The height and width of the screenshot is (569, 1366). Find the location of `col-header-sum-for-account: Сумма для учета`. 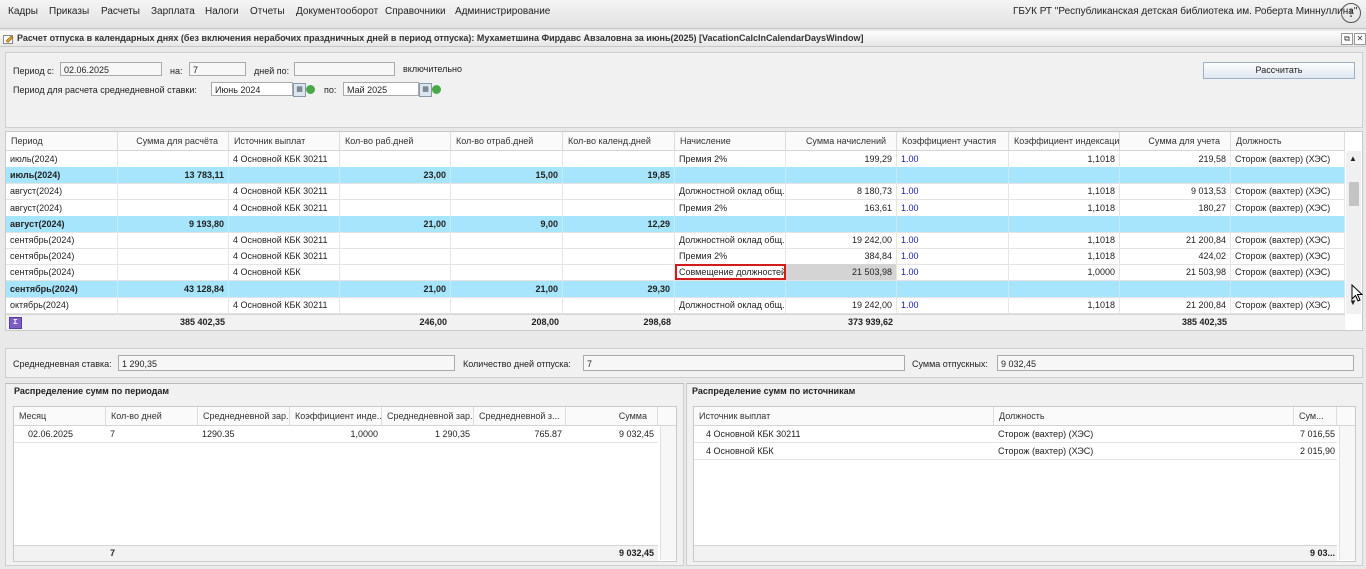

col-header-sum-for-account: Сумма для учета is located at coordinates (1175, 141).